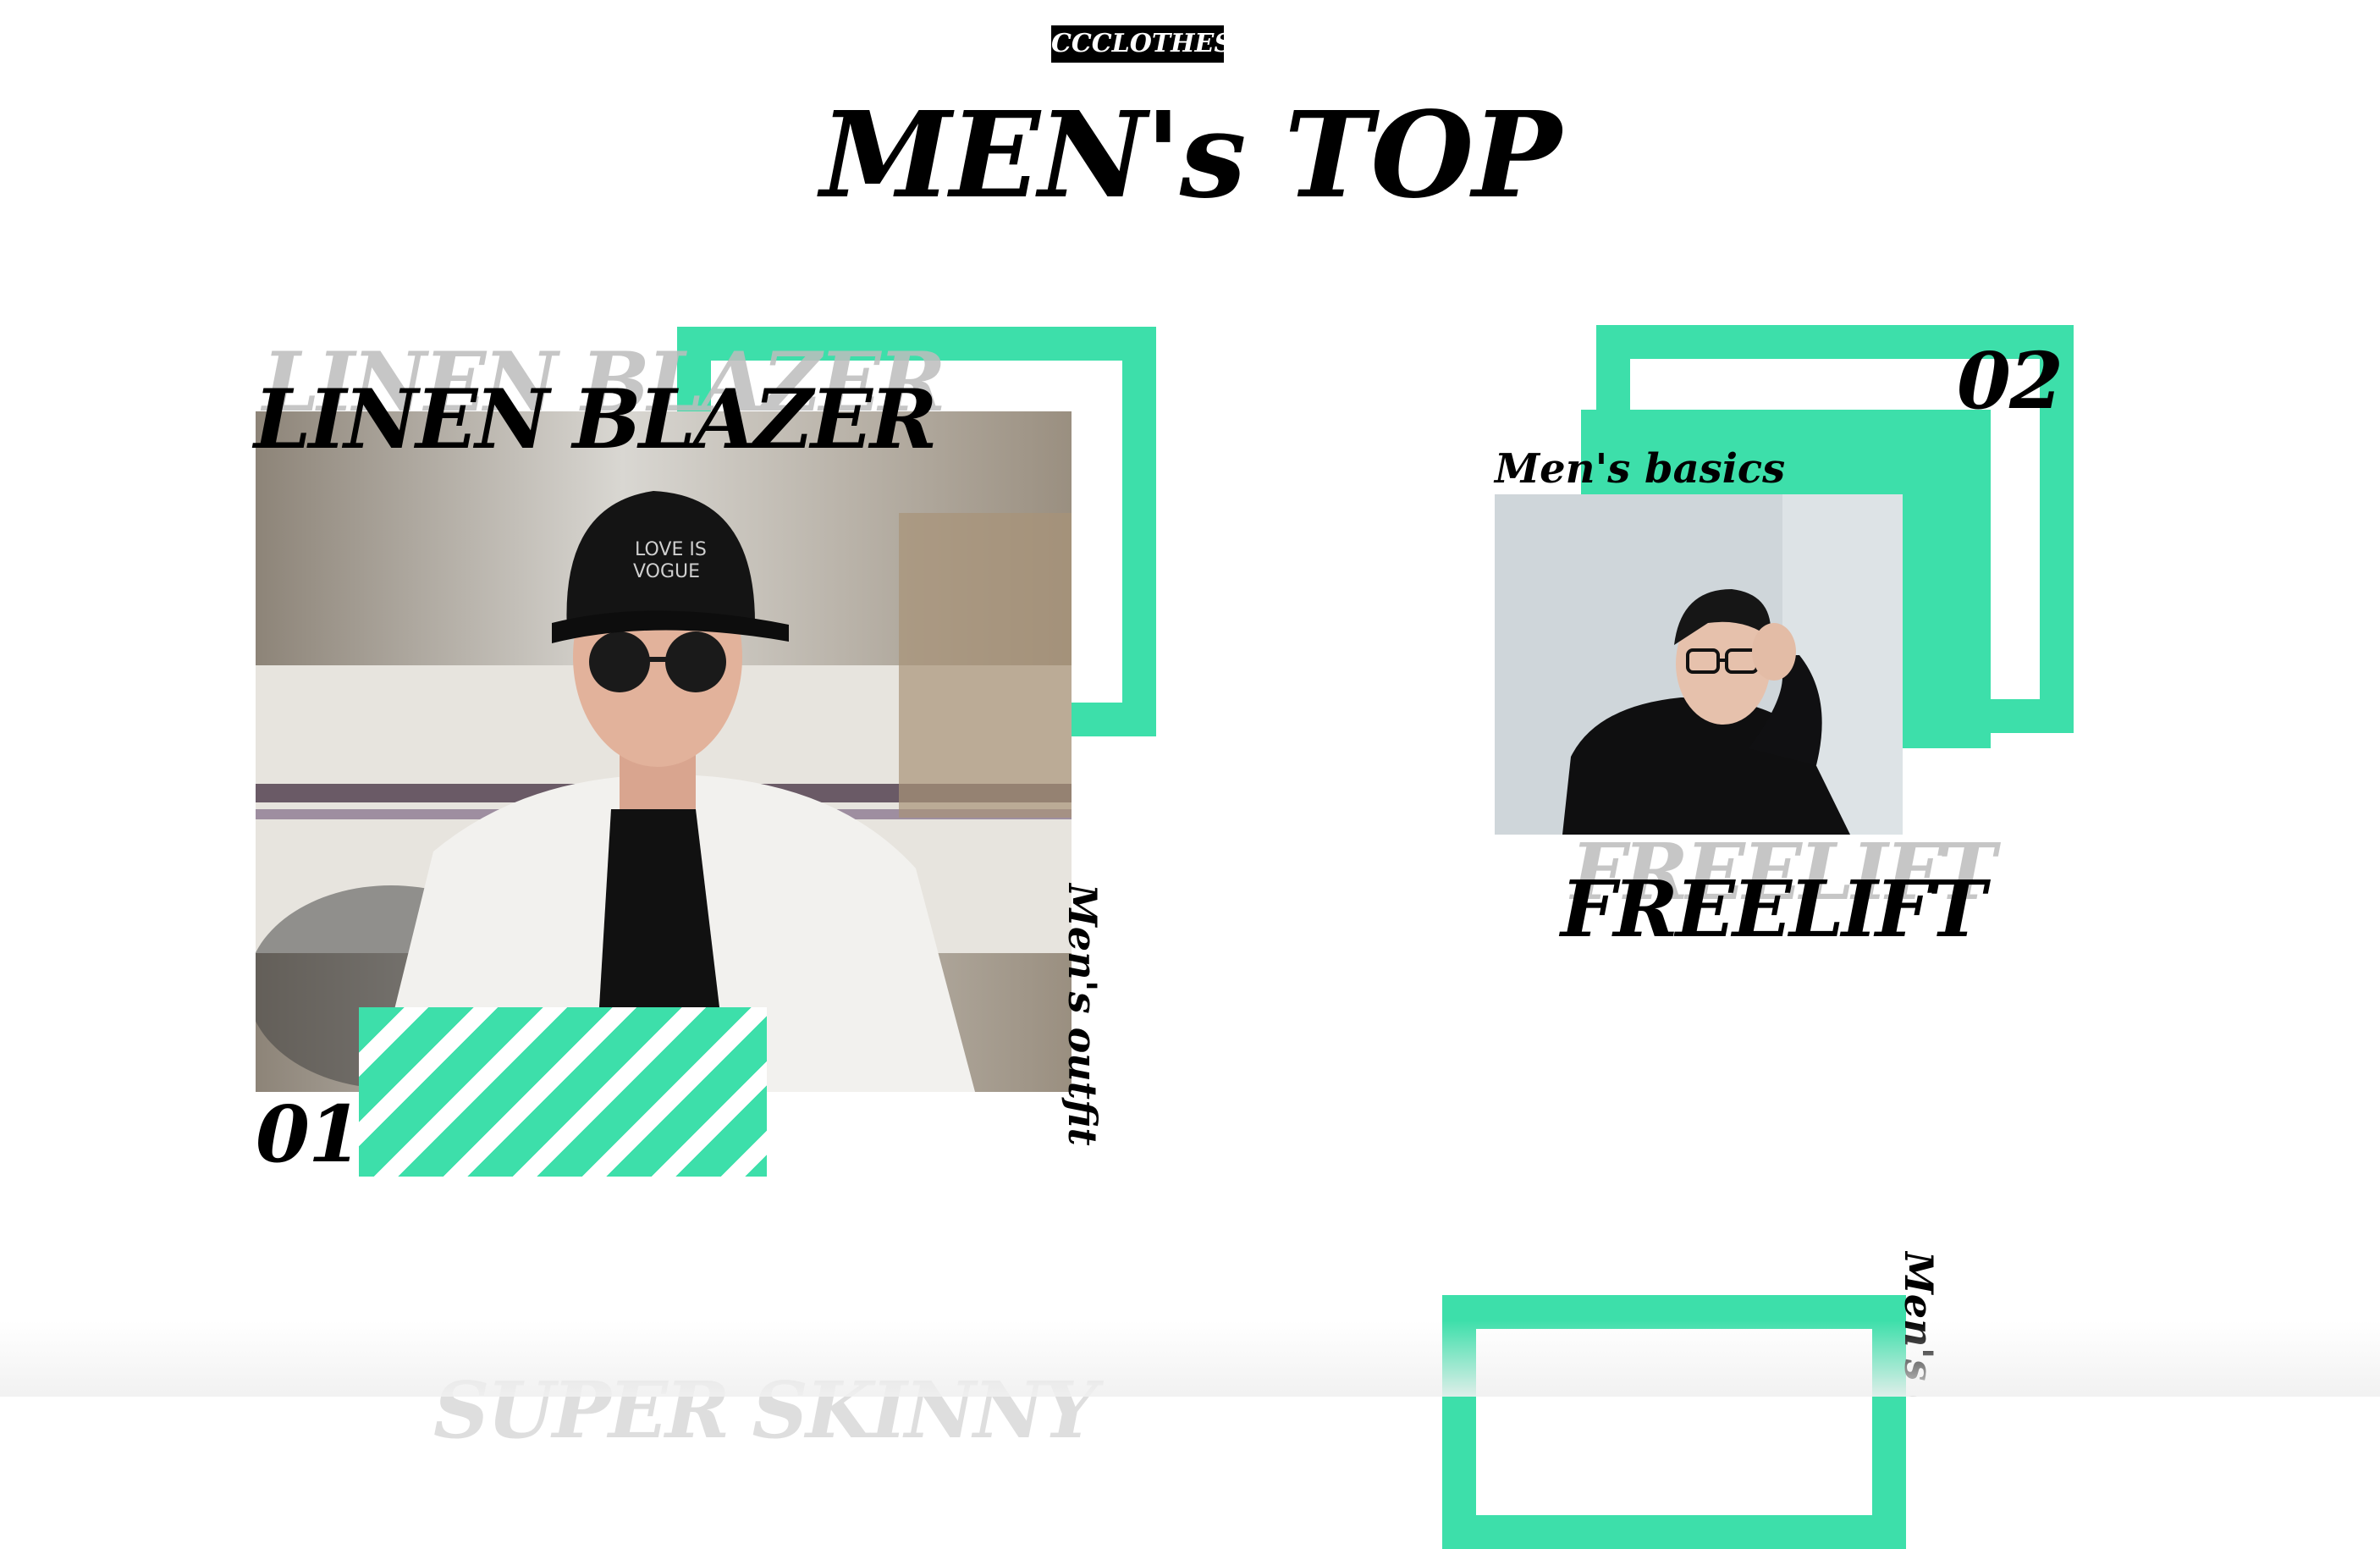 Image resolution: width=2380 pixels, height=1549 pixels. What do you see at coordinates (1190, 155) in the screenshot?
I see `page-title: MEN's TOP` at bounding box center [1190, 155].